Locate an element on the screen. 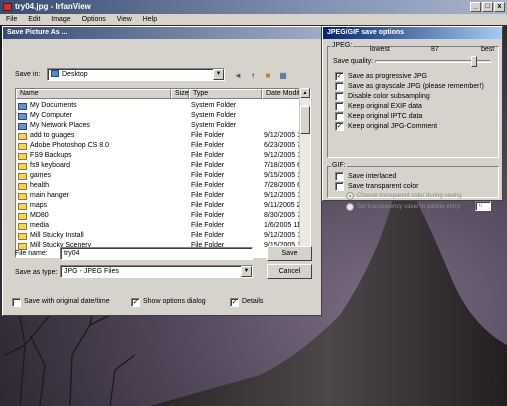 This screenshot has width=507, height=406. main-window-title: try04.jpg - IrfanView is located at coordinates (53, 6).